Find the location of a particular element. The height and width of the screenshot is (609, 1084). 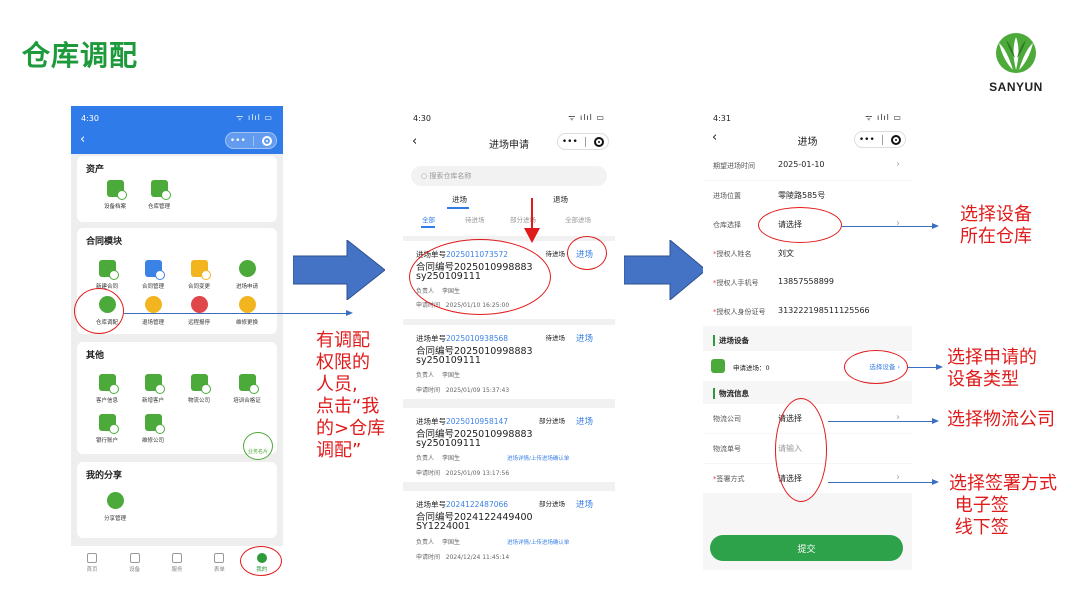

blue-header: 4:30 ᯤ ılıl ▭ ‹ ••• is located at coordinates (177, 130).